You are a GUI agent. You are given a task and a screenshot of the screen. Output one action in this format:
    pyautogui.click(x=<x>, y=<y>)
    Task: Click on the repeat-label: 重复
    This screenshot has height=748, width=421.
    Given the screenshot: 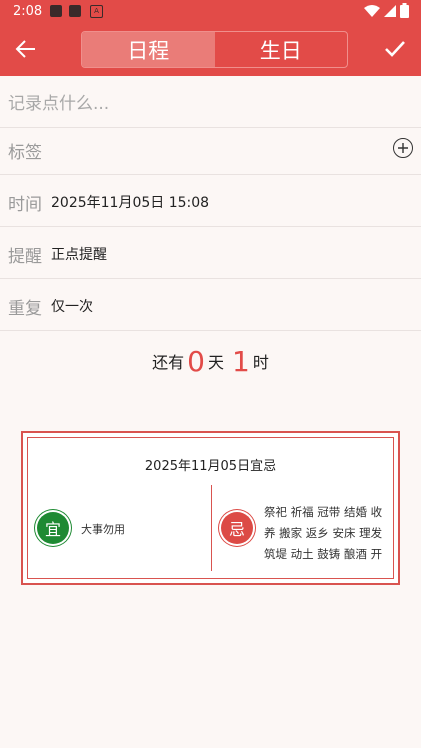 What is the action you would take?
    pyautogui.click(x=25, y=309)
    